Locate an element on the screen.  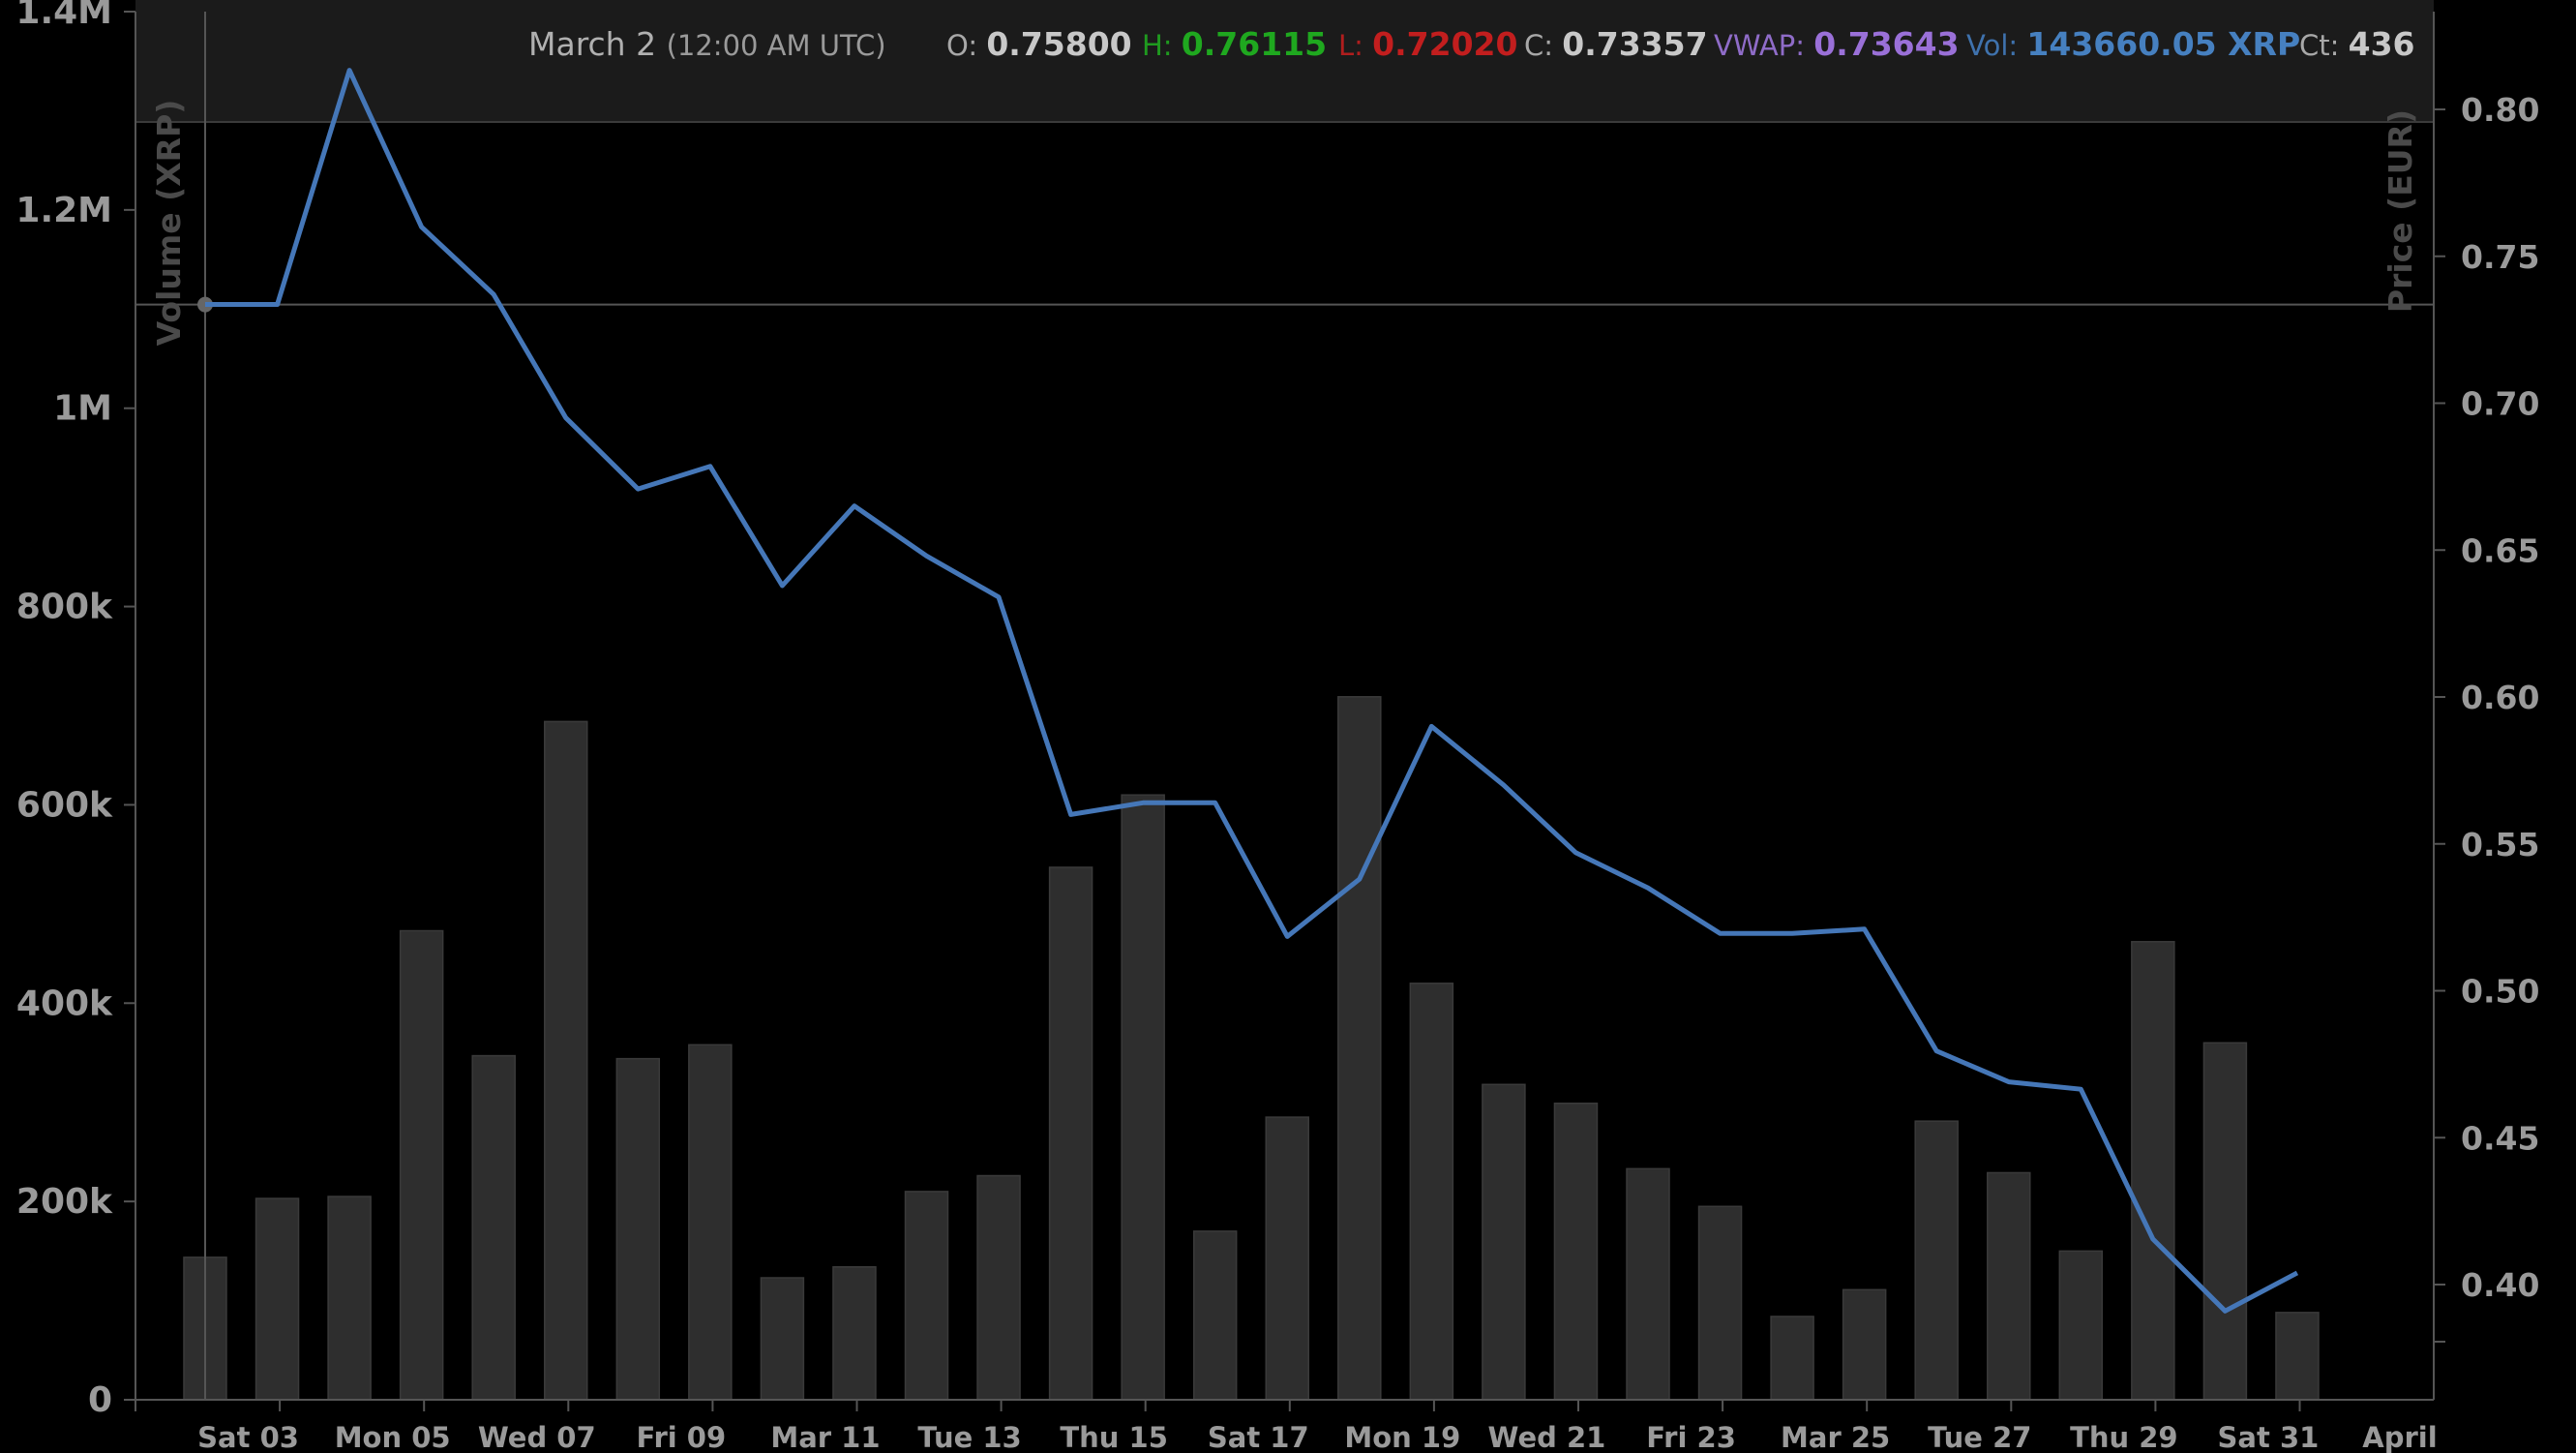
left-axis-title: Volume (XRP) is located at coordinates (169, 223).